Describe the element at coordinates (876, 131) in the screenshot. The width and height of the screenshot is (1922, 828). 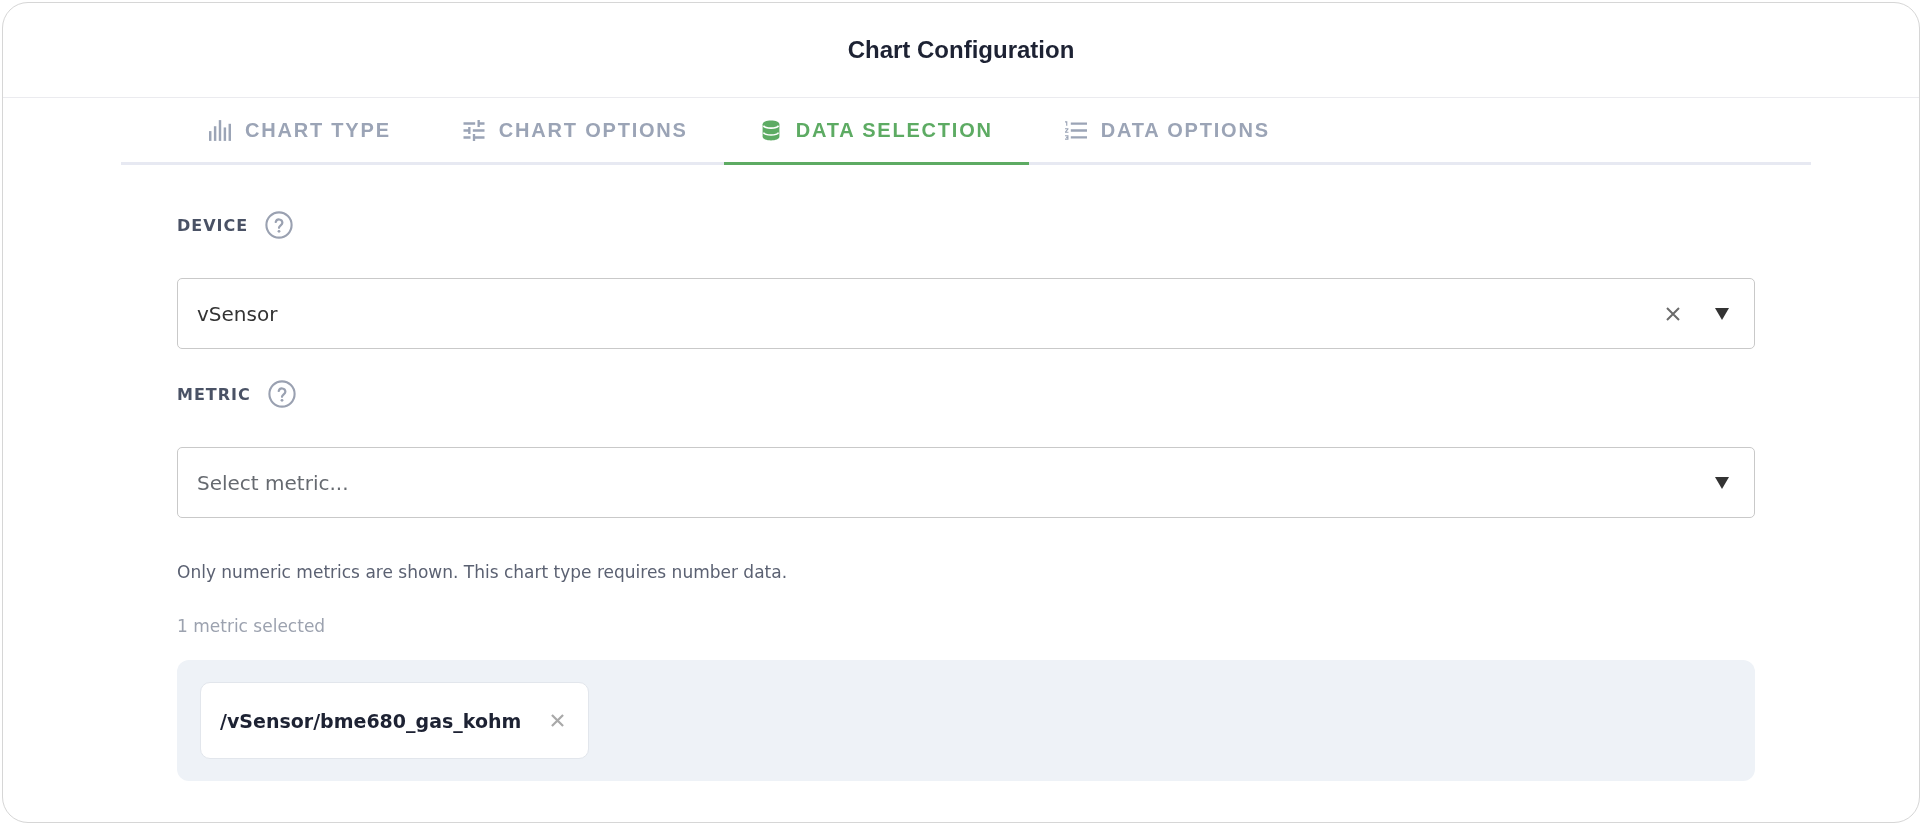
I see `tab: DATA SELECTION` at that location.